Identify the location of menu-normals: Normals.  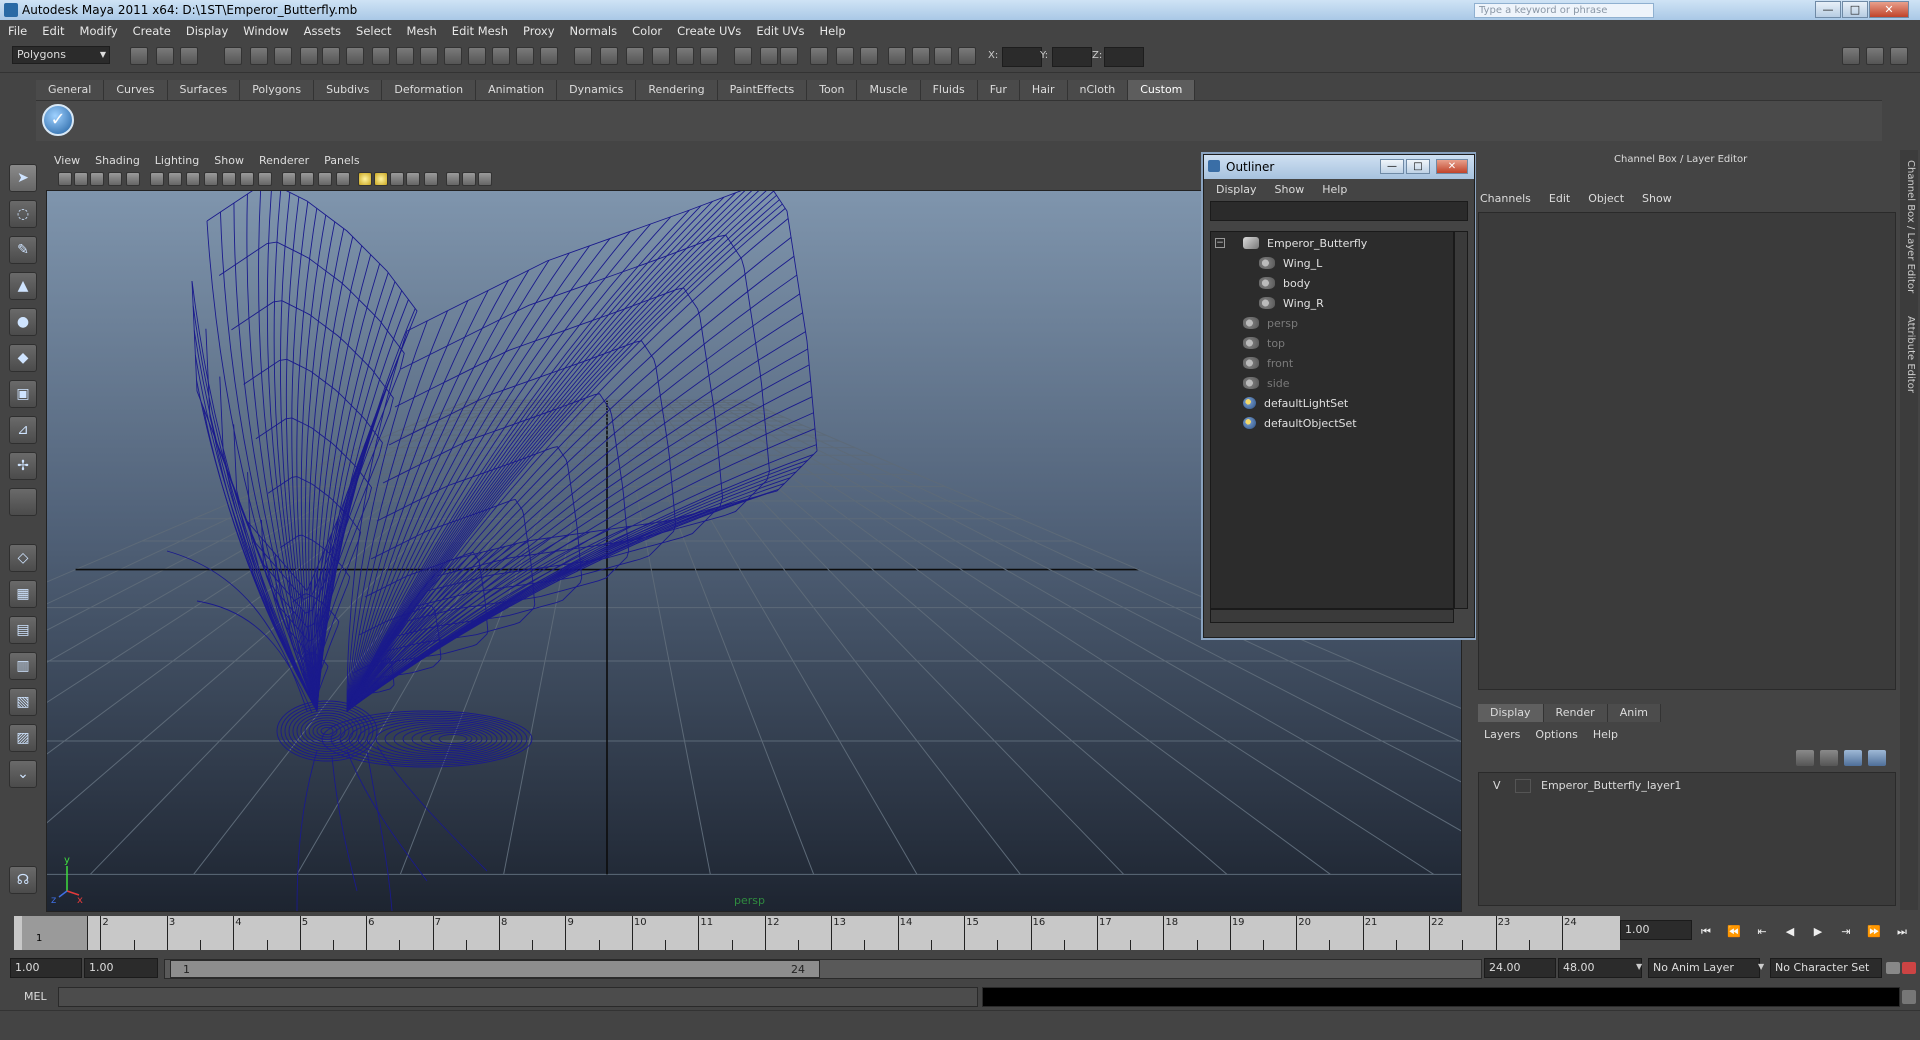
(594, 31).